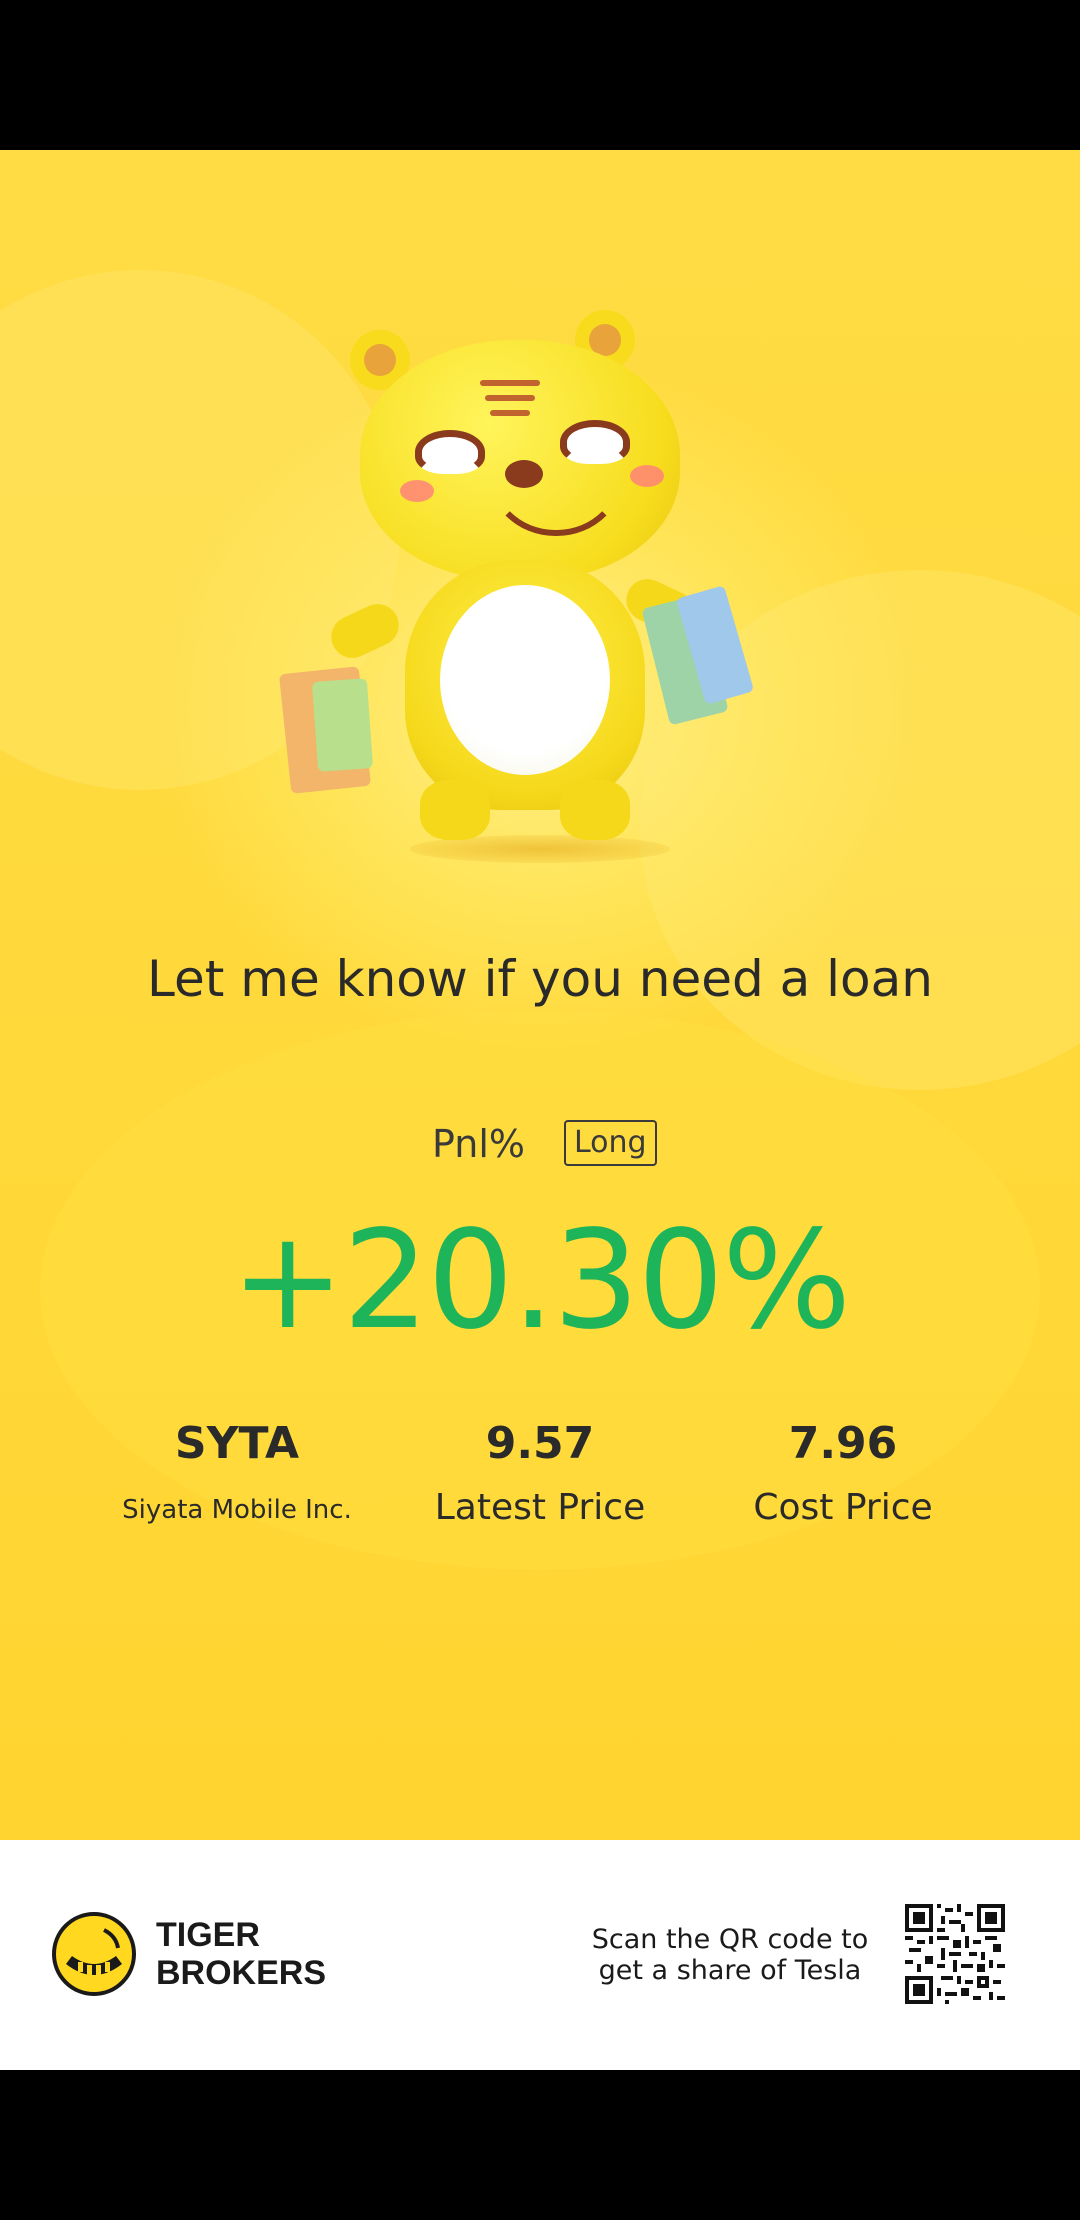 The height and width of the screenshot is (2220, 1080). Describe the element at coordinates (208, 1935) in the screenshot. I see `logo-line1: TIGER` at that location.